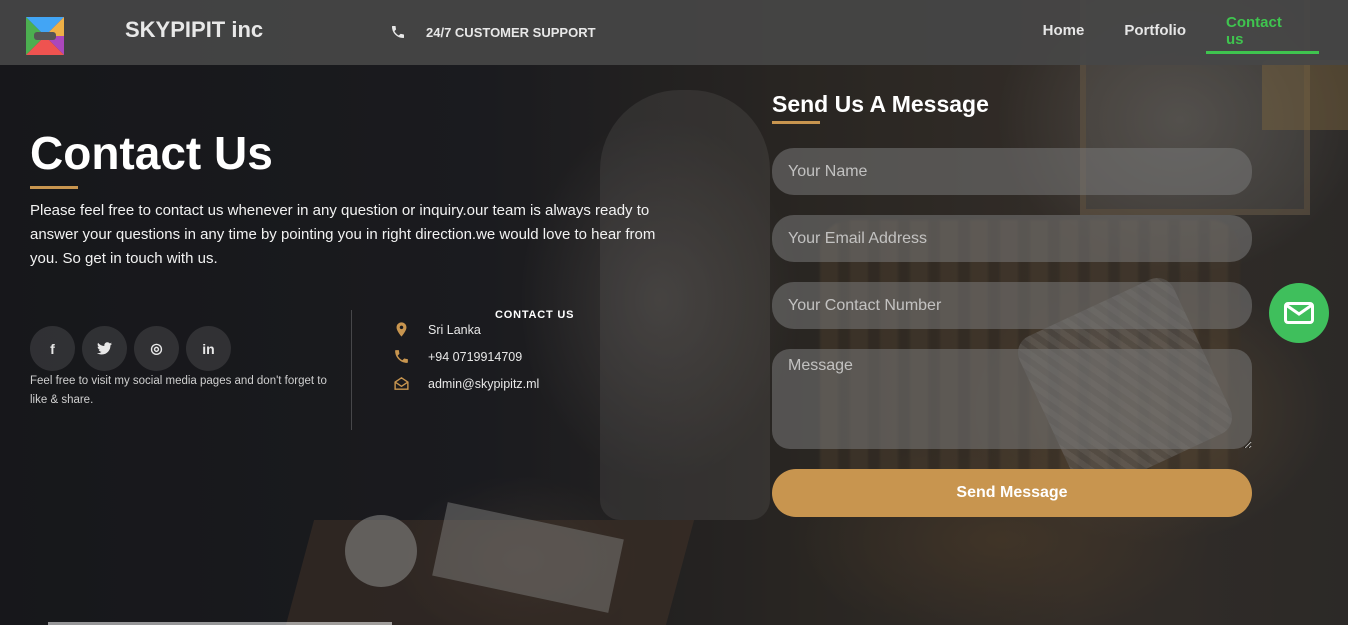  Describe the element at coordinates (351, 370) in the screenshot. I see `vertical-divider` at that location.